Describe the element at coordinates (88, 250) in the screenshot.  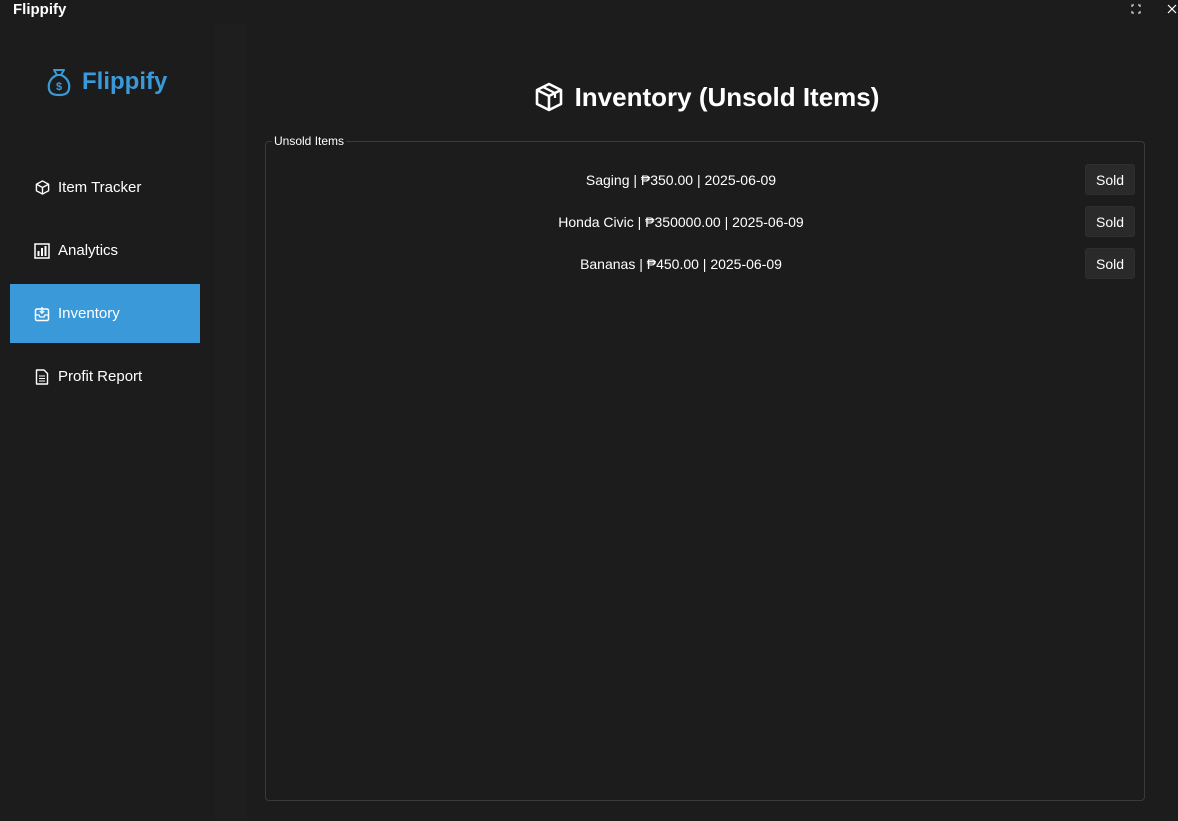
I see `sidebar-item-label: Analytics` at that location.